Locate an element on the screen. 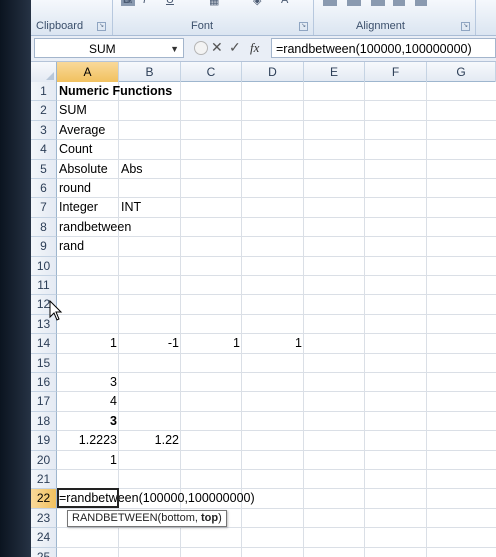  row-header-11: 11 is located at coordinates (44, 286).